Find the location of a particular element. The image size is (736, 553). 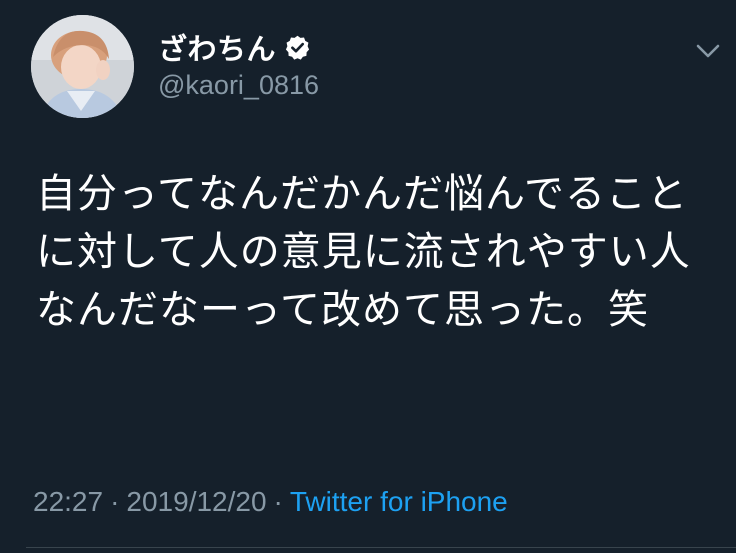

verified-badge-icon is located at coordinates (297, 47).